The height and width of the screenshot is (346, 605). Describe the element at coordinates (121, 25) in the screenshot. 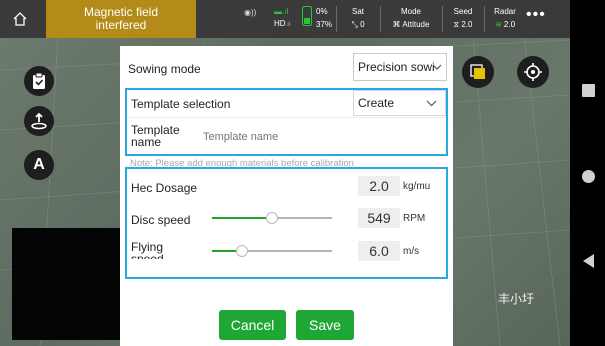

I see `warning-line2: interfered` at that location.